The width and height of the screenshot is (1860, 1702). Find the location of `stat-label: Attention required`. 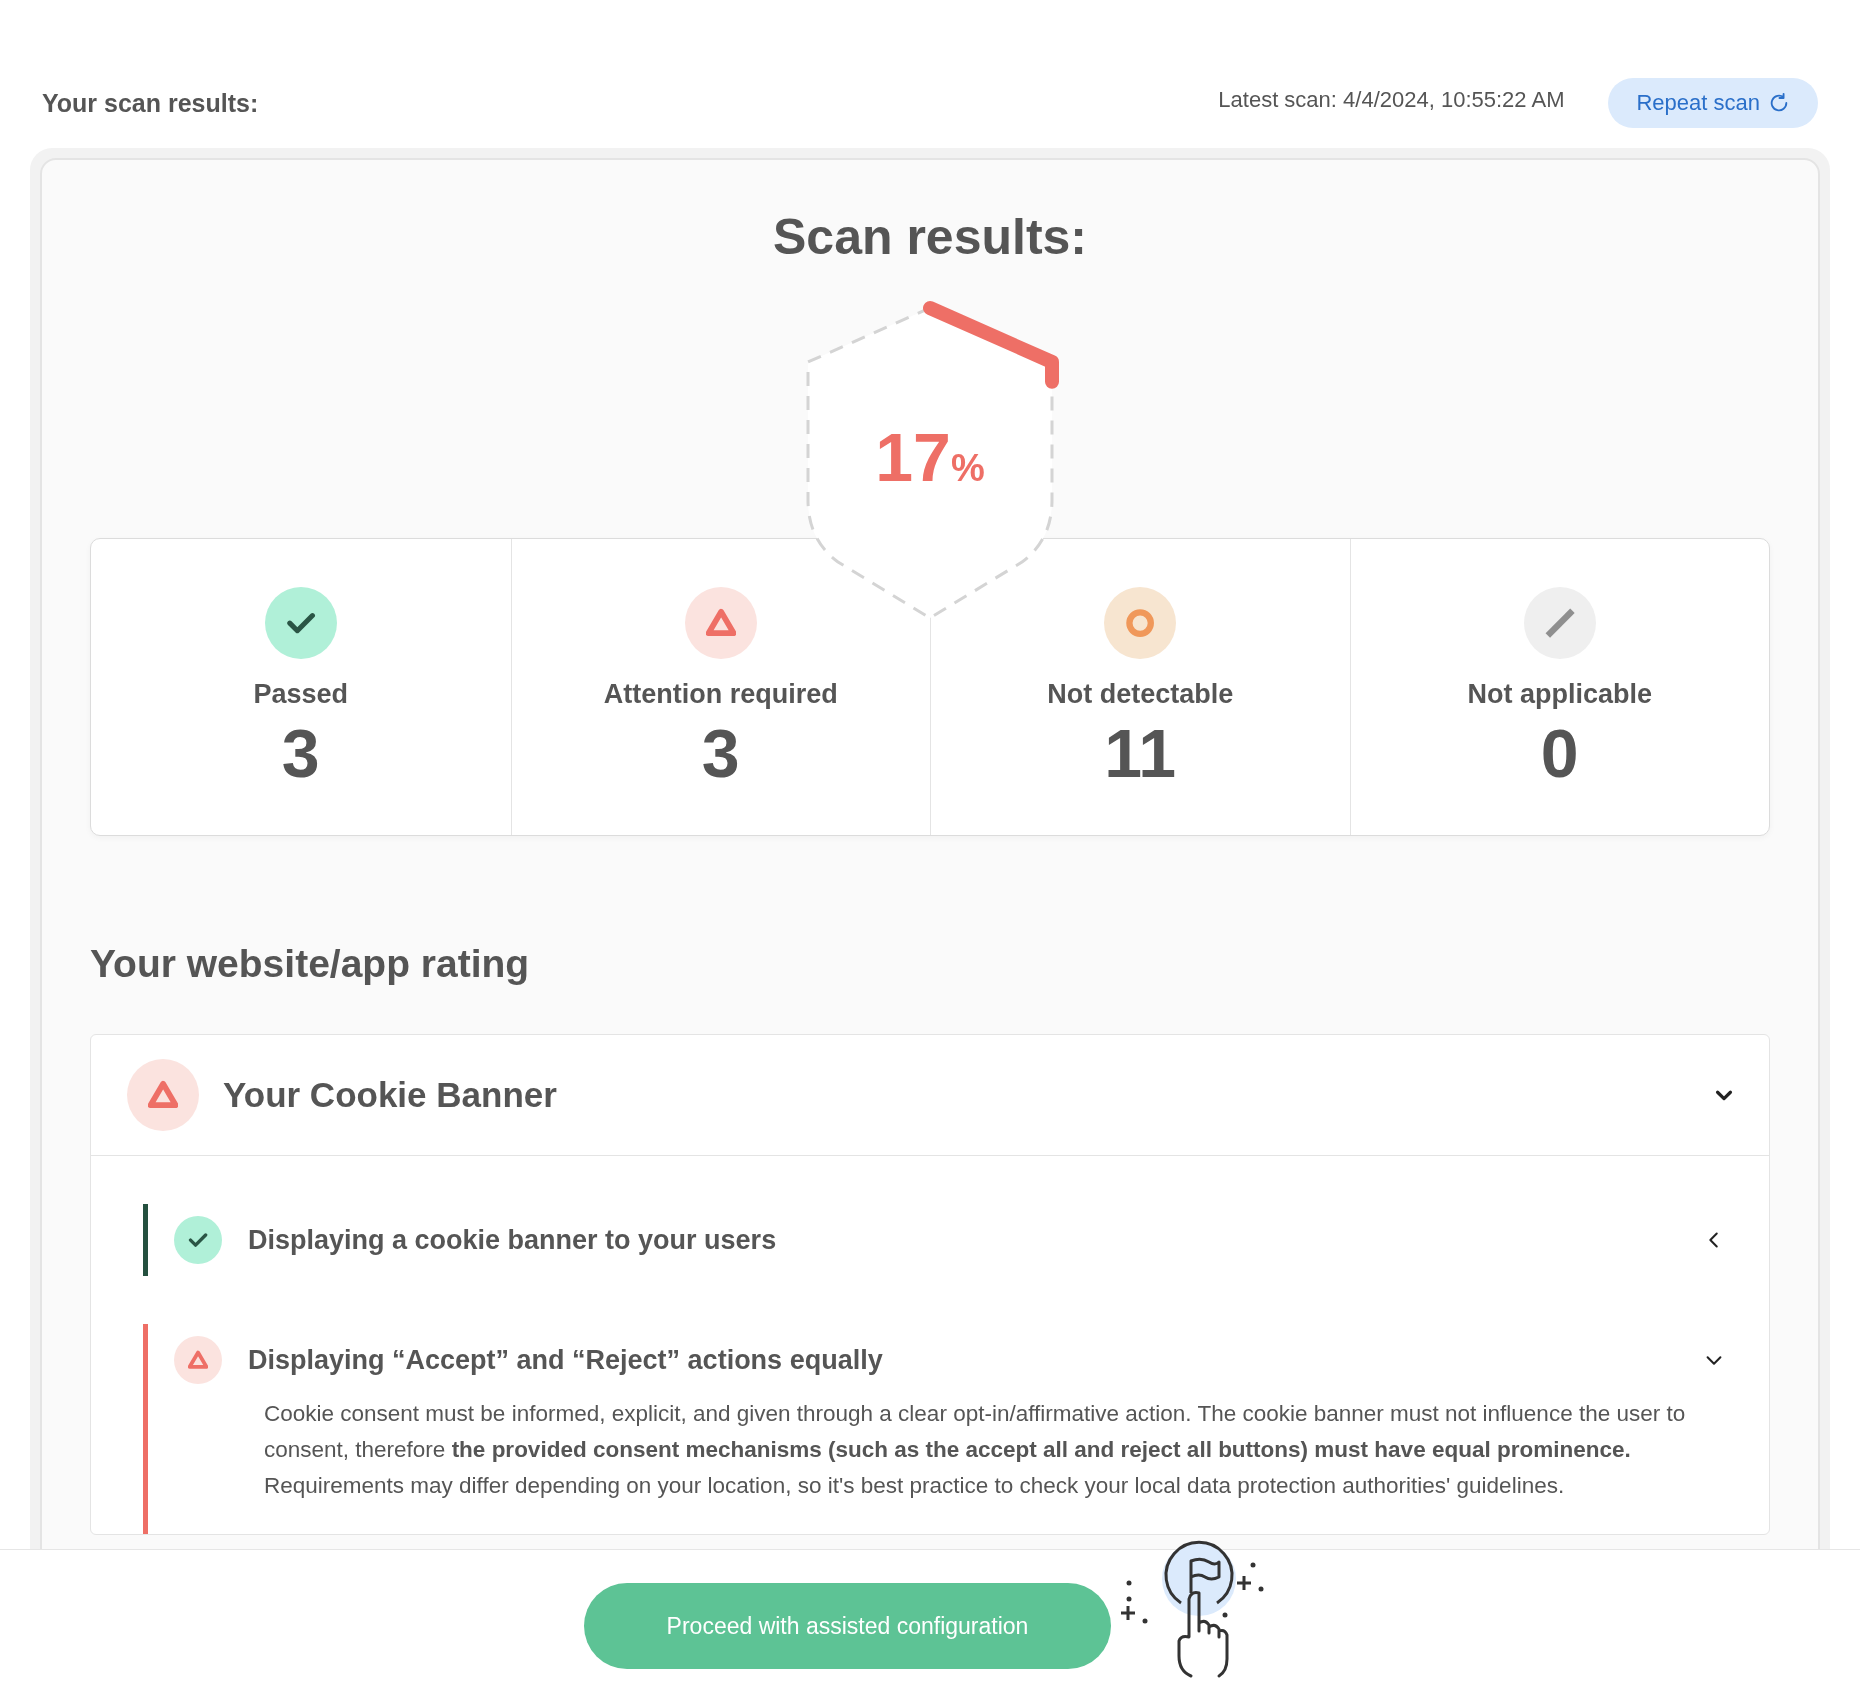

stat-label: Attention required is located at coordinates (720, 694).